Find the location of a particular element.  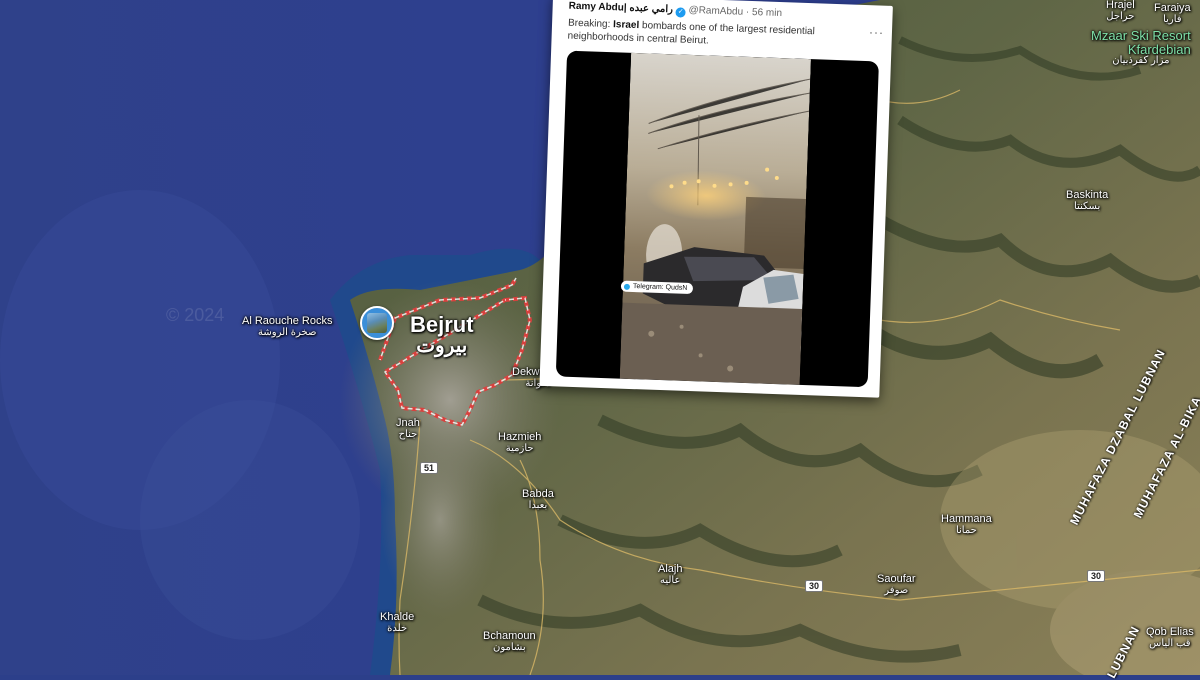

video-still is located at coordinates (715, 218).